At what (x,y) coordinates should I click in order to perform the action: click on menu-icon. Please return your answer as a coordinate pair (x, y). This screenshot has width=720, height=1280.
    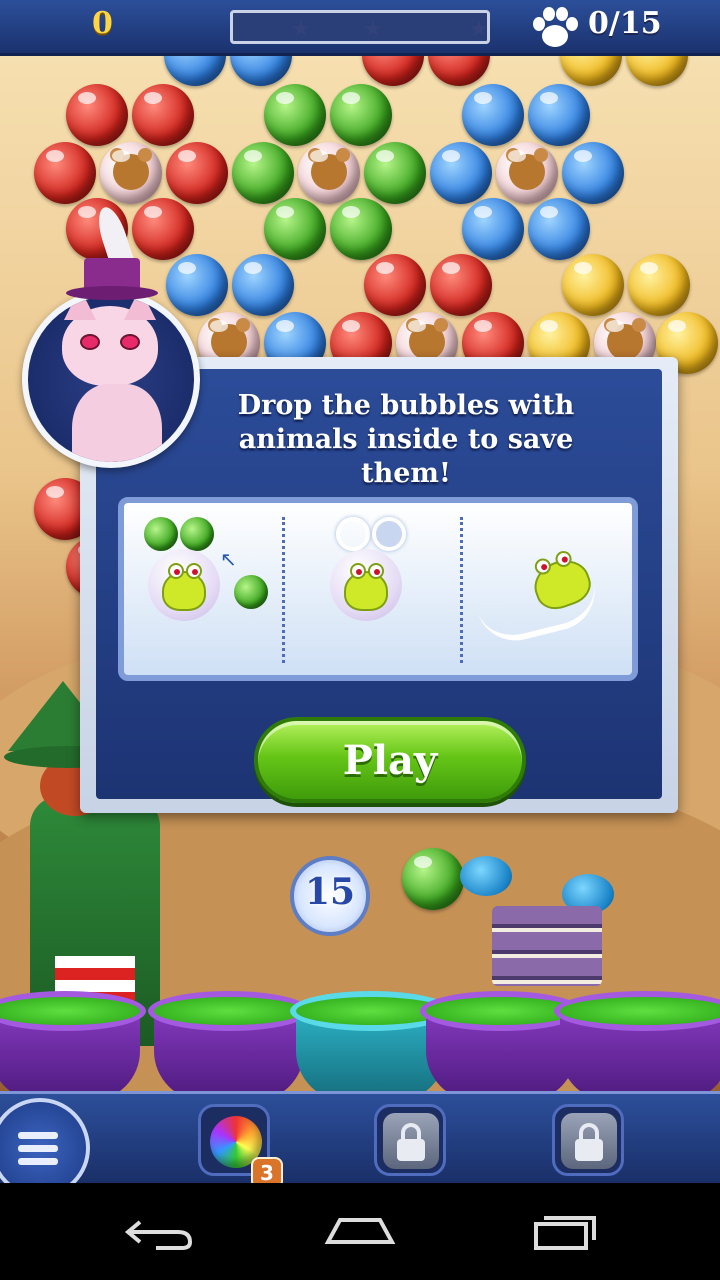
    Looking at the image, I should click on (38, 1151).